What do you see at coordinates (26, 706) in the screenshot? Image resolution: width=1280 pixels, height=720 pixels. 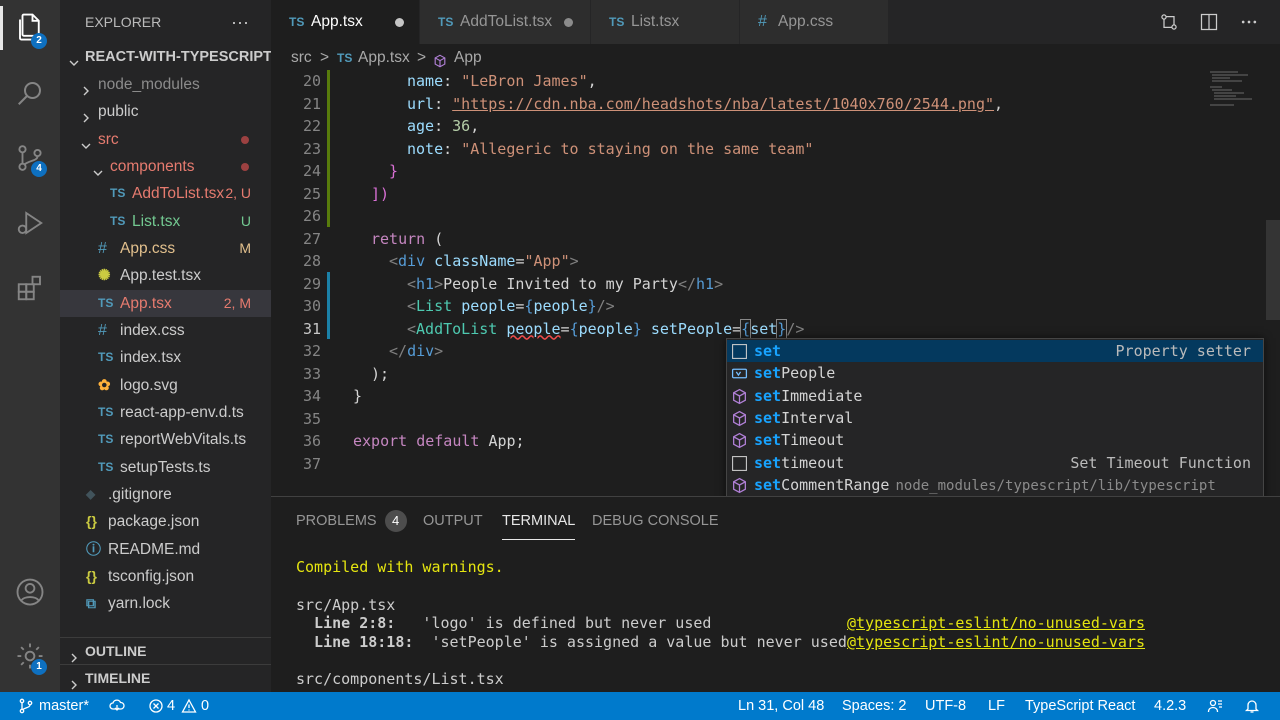 I see `git-branch-icon` at bounding box center [26, 706].